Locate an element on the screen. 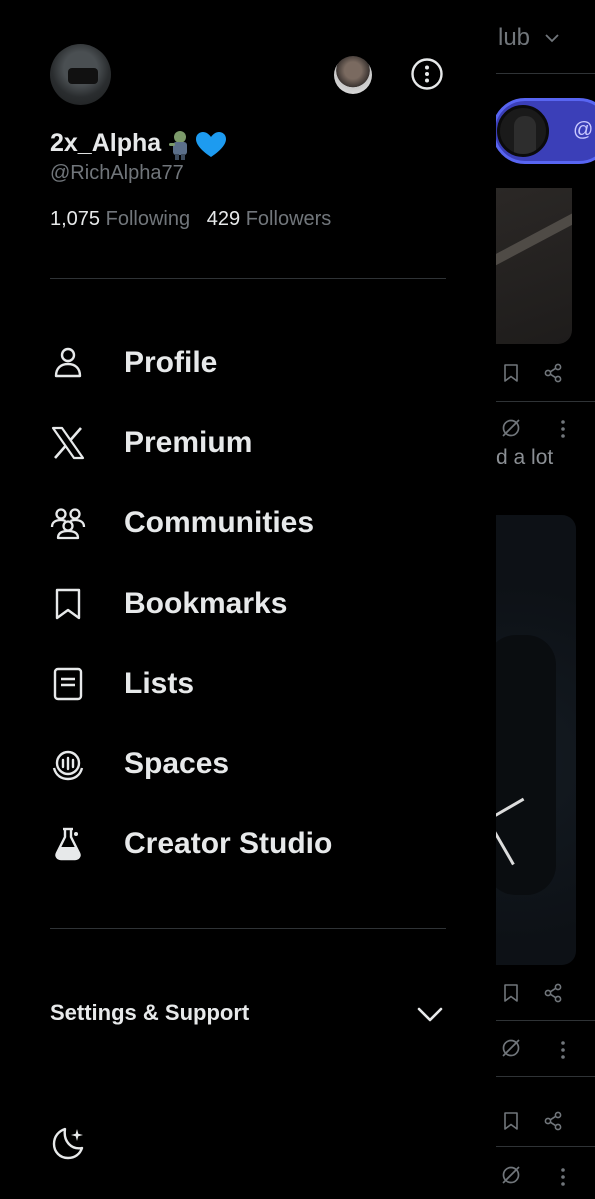 The height and width of the screenshot is (1199, 595). live-space-card: @ is located at coordinates (545, 131).